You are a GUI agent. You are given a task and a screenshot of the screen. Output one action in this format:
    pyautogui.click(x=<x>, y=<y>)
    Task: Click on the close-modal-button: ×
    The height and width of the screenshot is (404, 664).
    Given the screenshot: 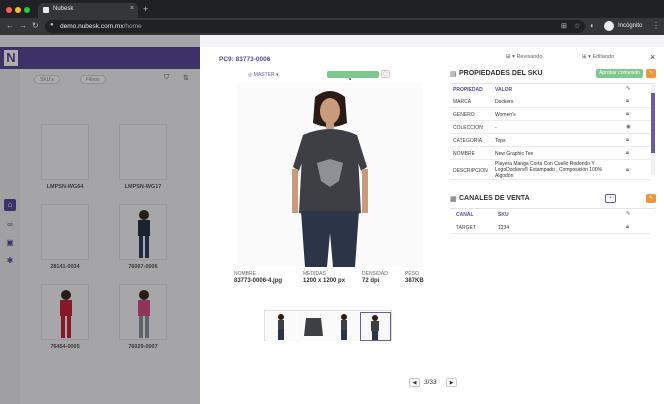 What is the action you would take?
    pyautogui.click(x=652, y=57)
    